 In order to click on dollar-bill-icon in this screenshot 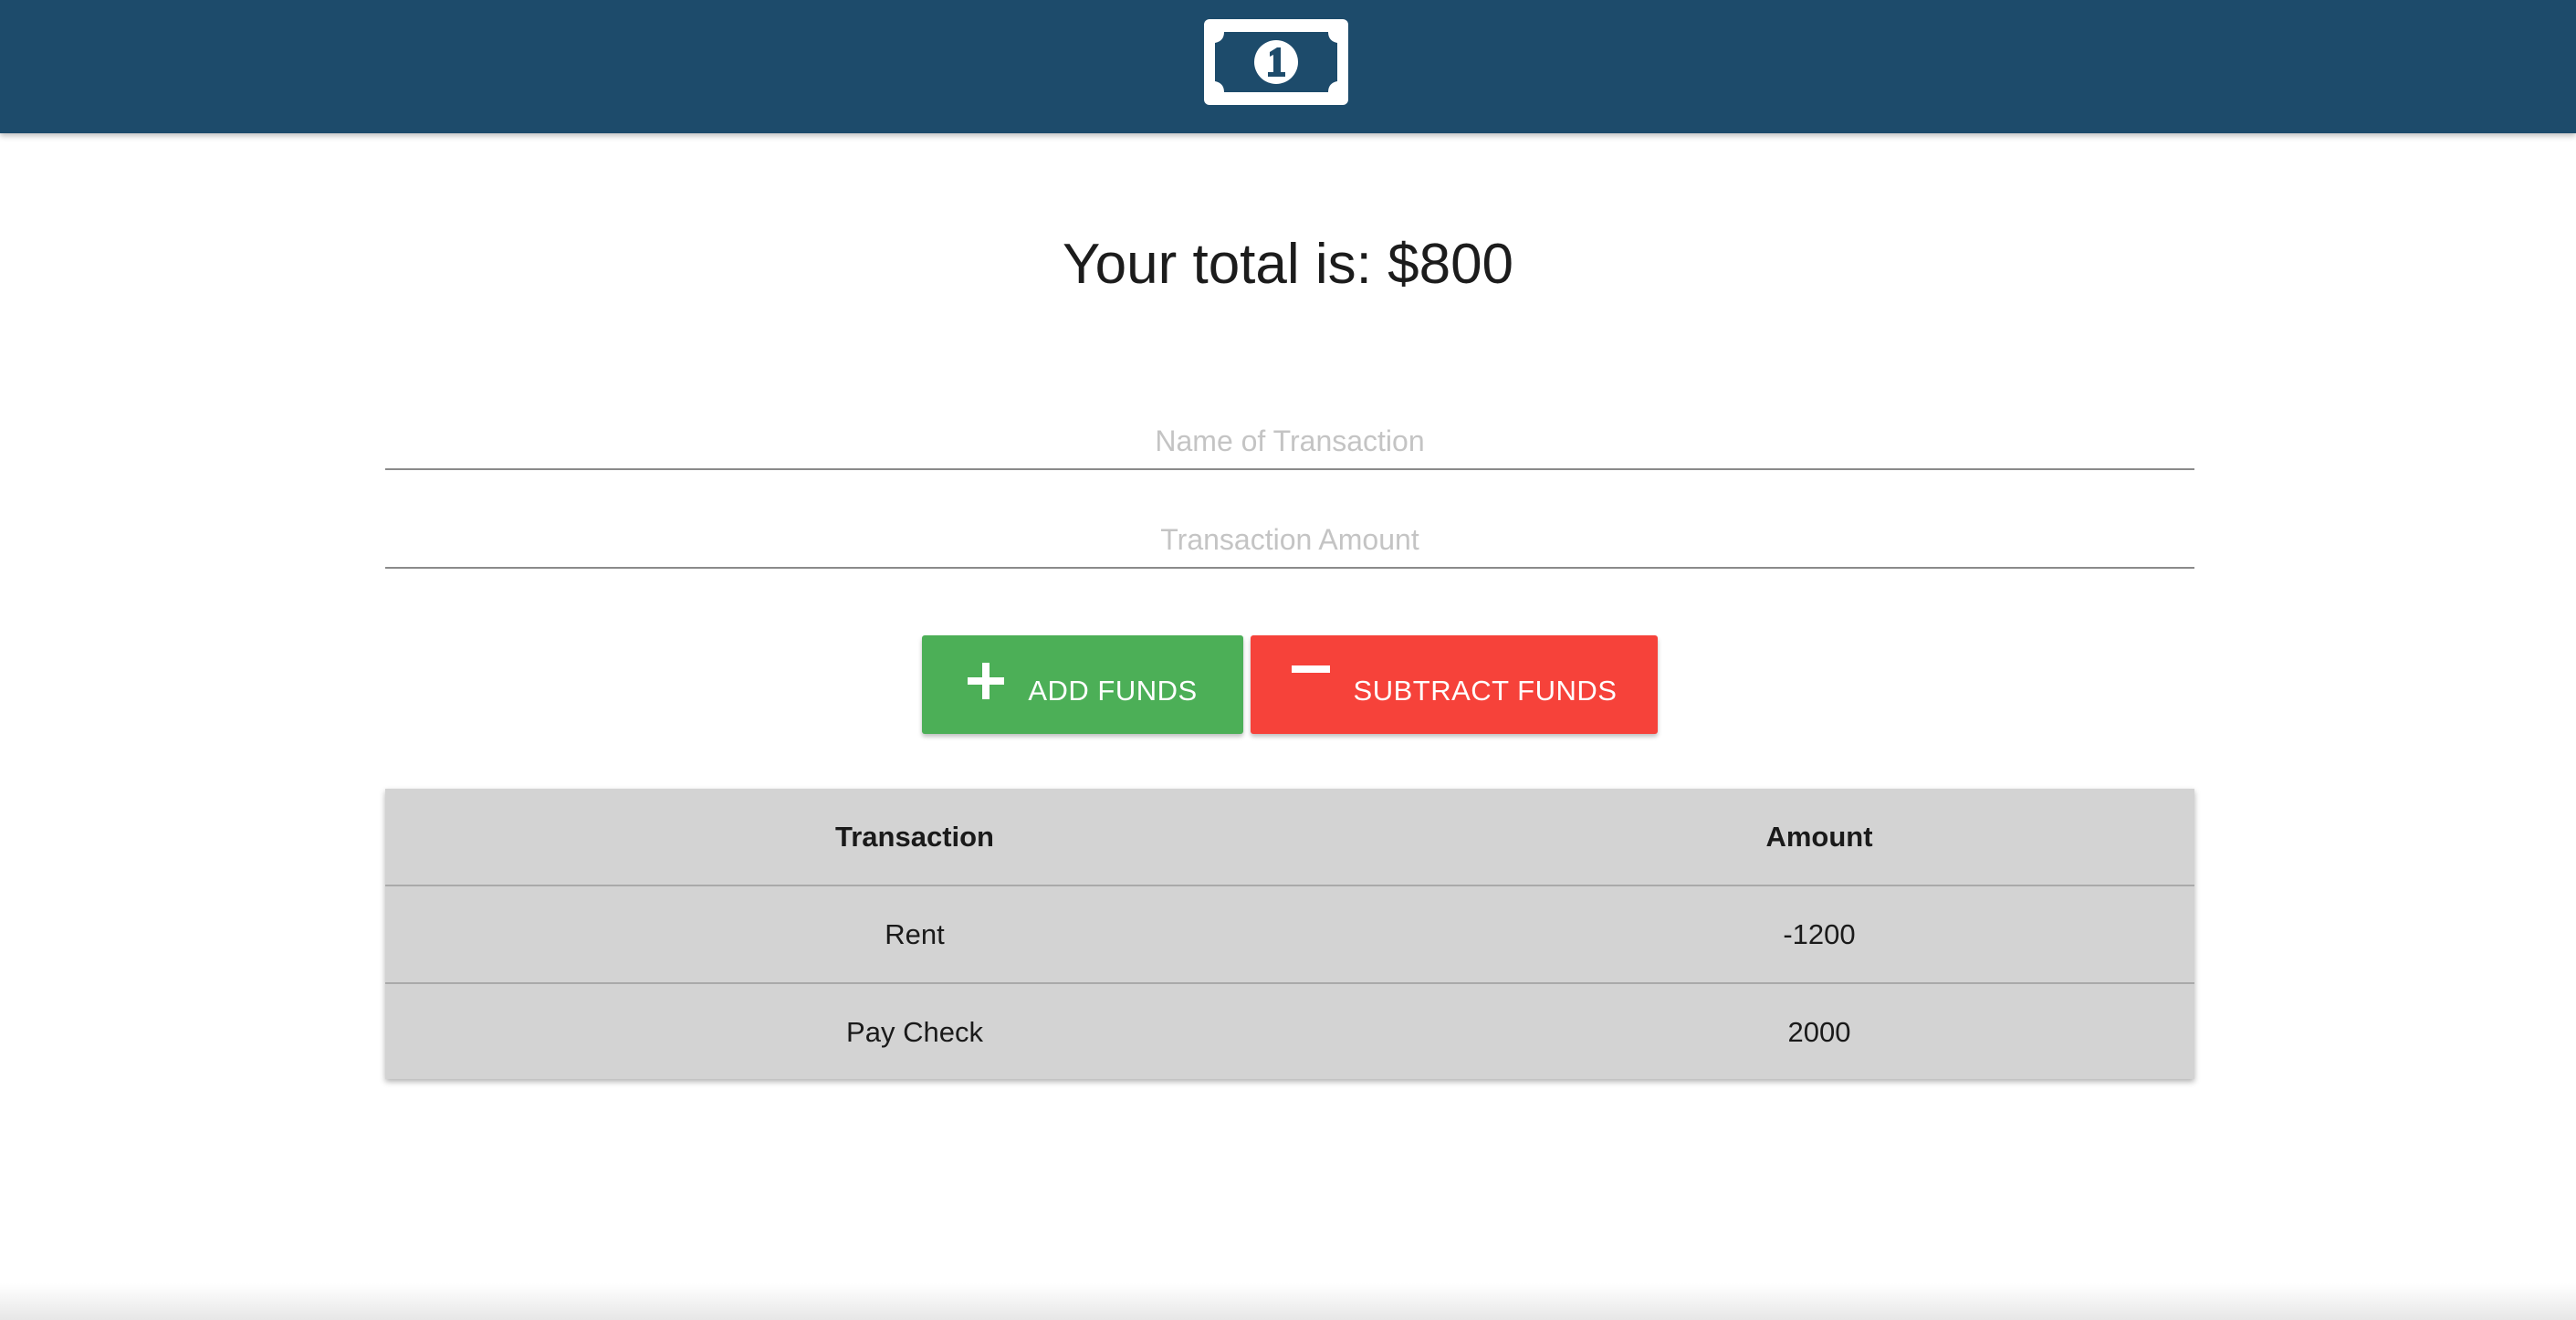, I will do `click(1276, 62)`.